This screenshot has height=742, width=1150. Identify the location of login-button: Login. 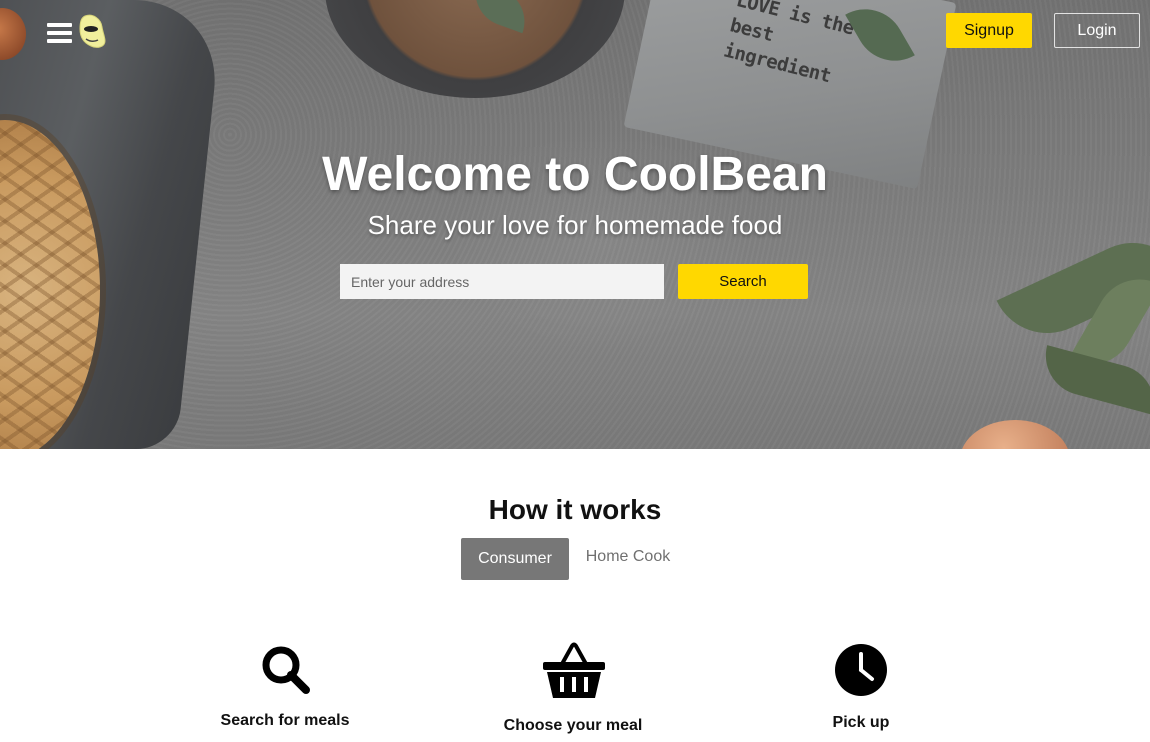
(1097, 30).